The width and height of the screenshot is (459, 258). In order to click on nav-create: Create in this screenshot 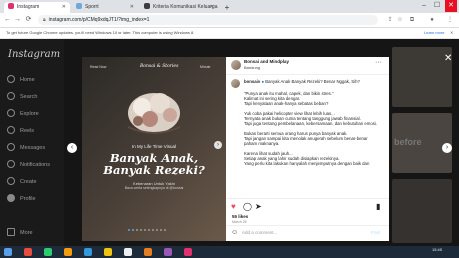, I will do `click(22, 182)`.